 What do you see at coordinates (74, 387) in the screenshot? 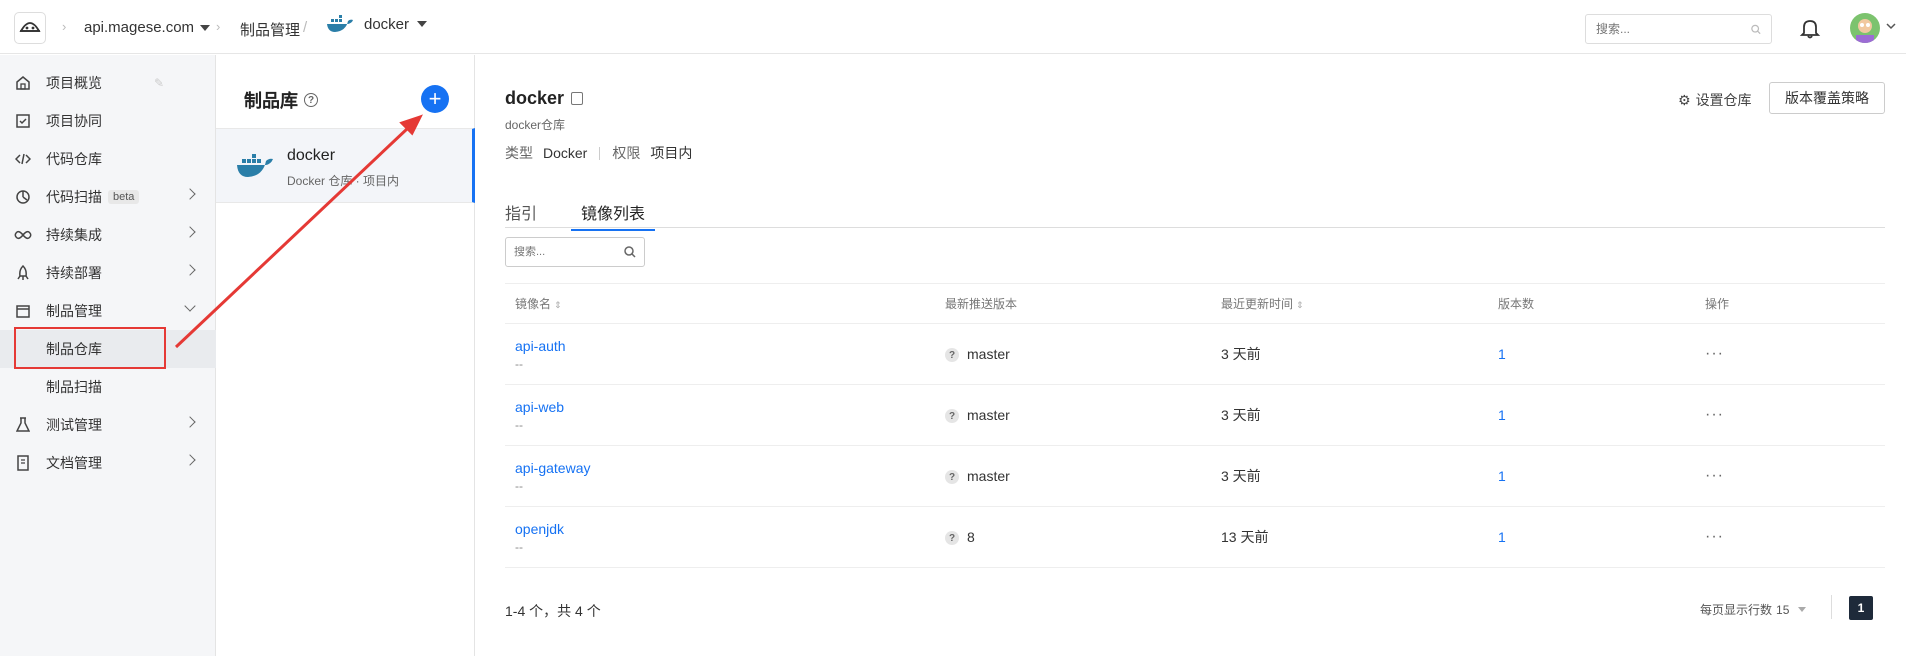
I see `sidebar-item-label: 制品扫描` at bounding box center [74, 387].